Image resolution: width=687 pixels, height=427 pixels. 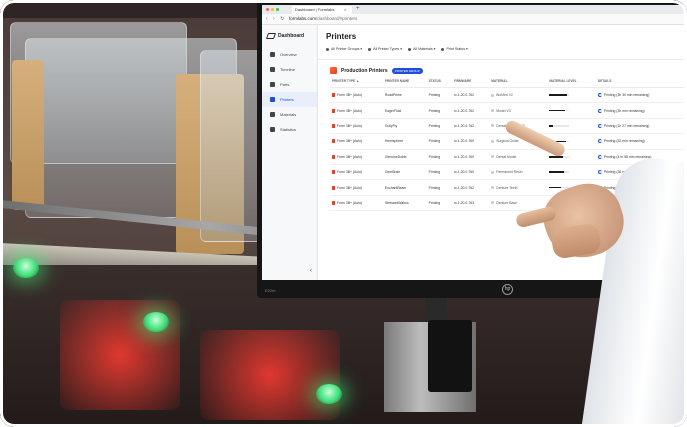 I want to click on col-details: DETAILS, so click(x=640, y=83).